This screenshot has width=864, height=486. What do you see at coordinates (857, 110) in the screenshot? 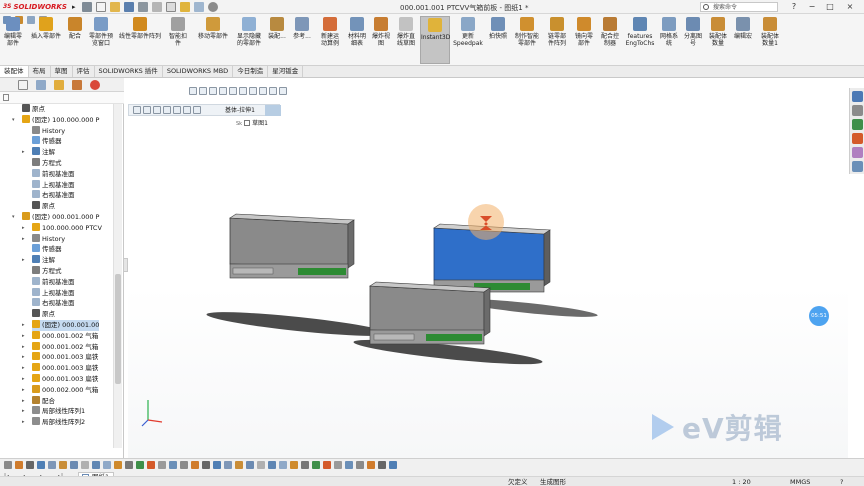
I see `design-library-icon` at bounding box center [857, 110].